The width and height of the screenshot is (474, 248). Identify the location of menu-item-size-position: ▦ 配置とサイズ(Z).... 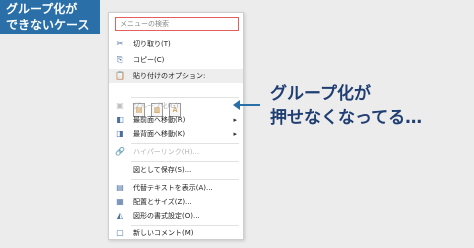
(176, 202).